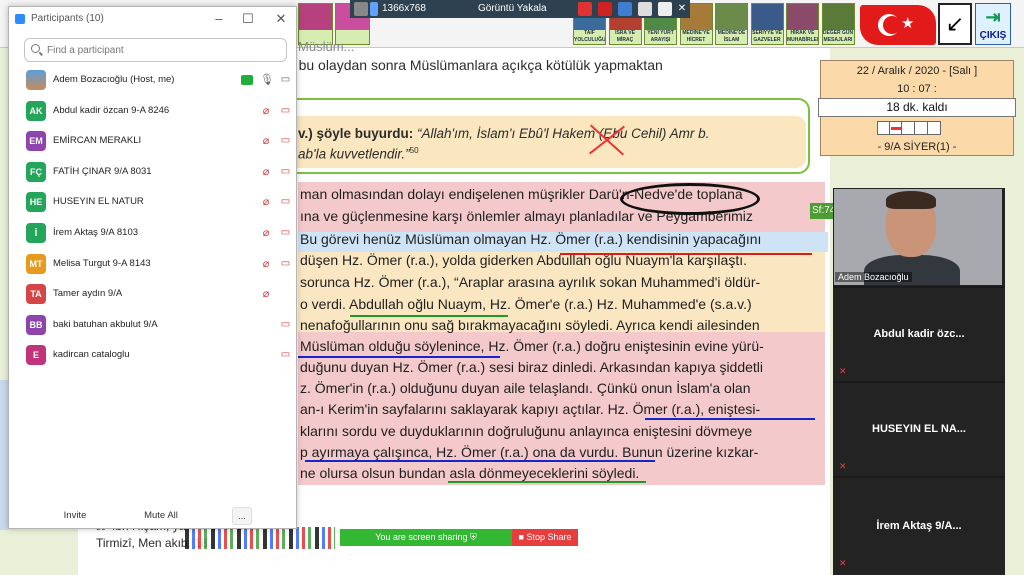  What do you see at coordinates (473, 537) in the screenshot?
I see `shield-icon: ⛨` at bounding box center [473, 537].